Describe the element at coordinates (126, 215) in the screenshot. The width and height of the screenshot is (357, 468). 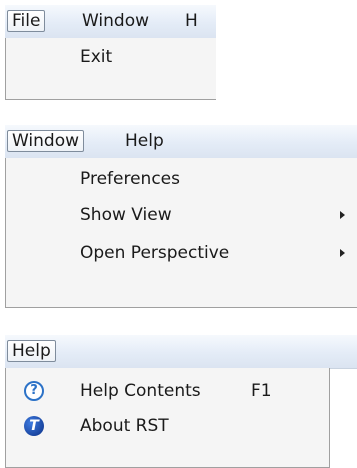
I see `menu-item-label: Show View` at that location.